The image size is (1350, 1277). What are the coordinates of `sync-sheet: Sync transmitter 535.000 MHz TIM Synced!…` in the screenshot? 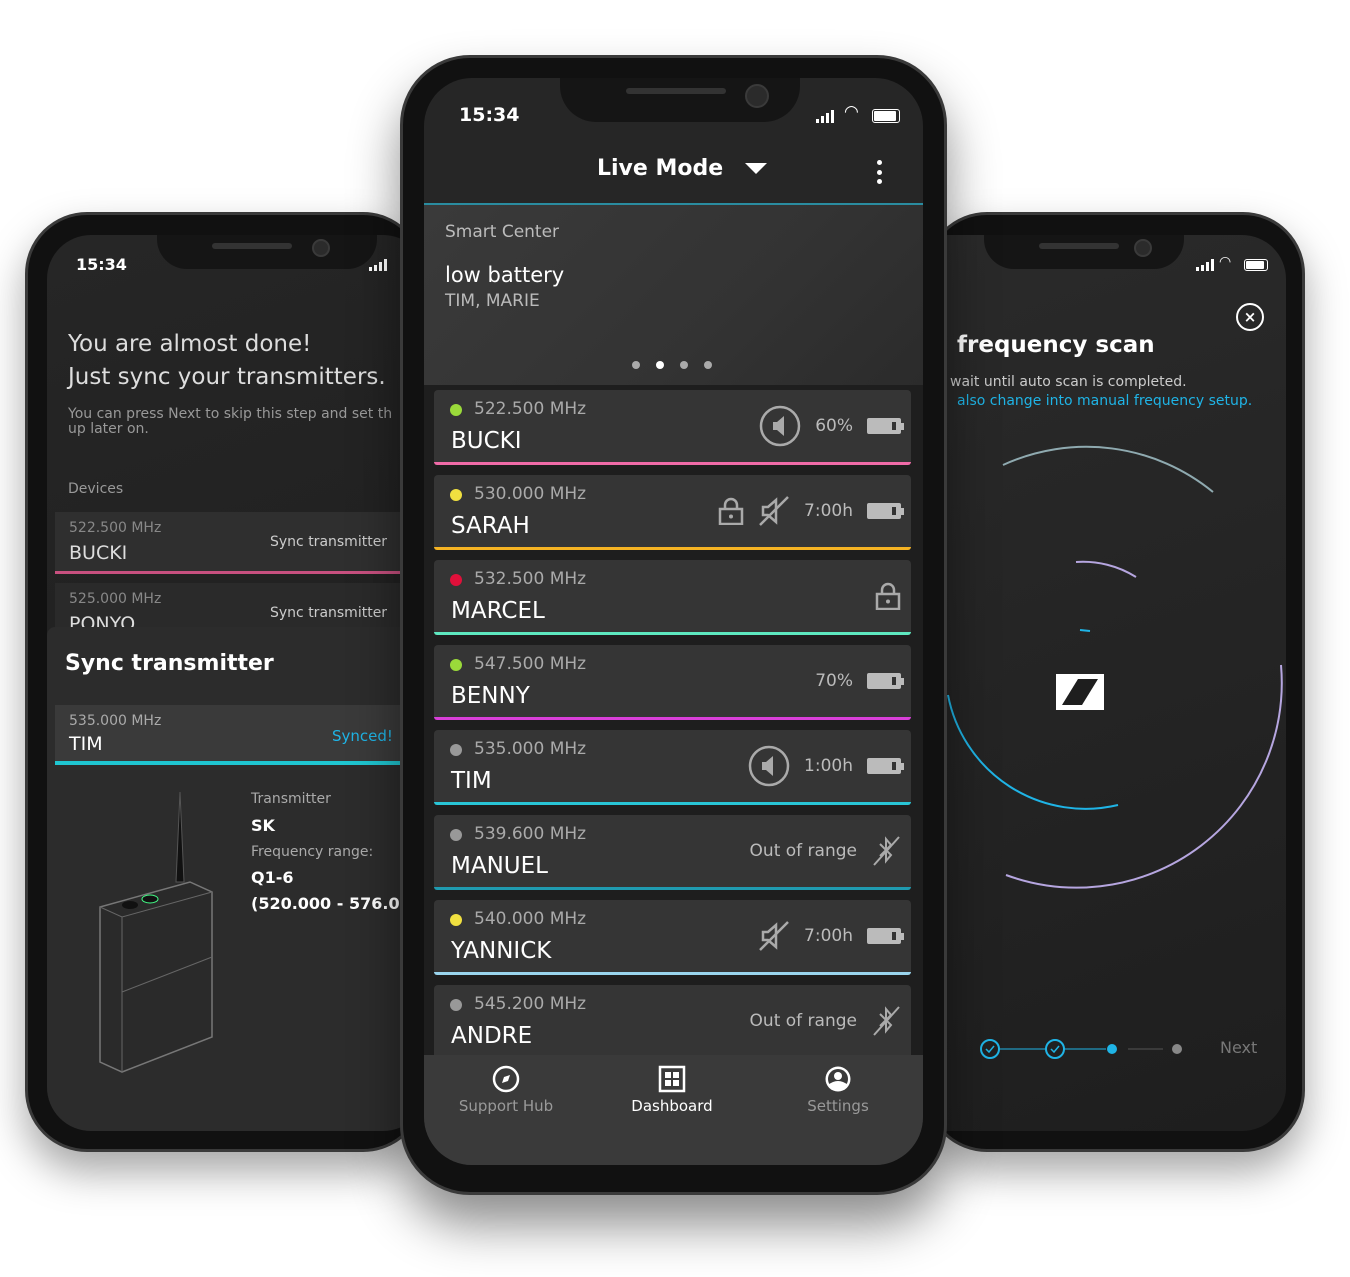 It's located at (237, 879).